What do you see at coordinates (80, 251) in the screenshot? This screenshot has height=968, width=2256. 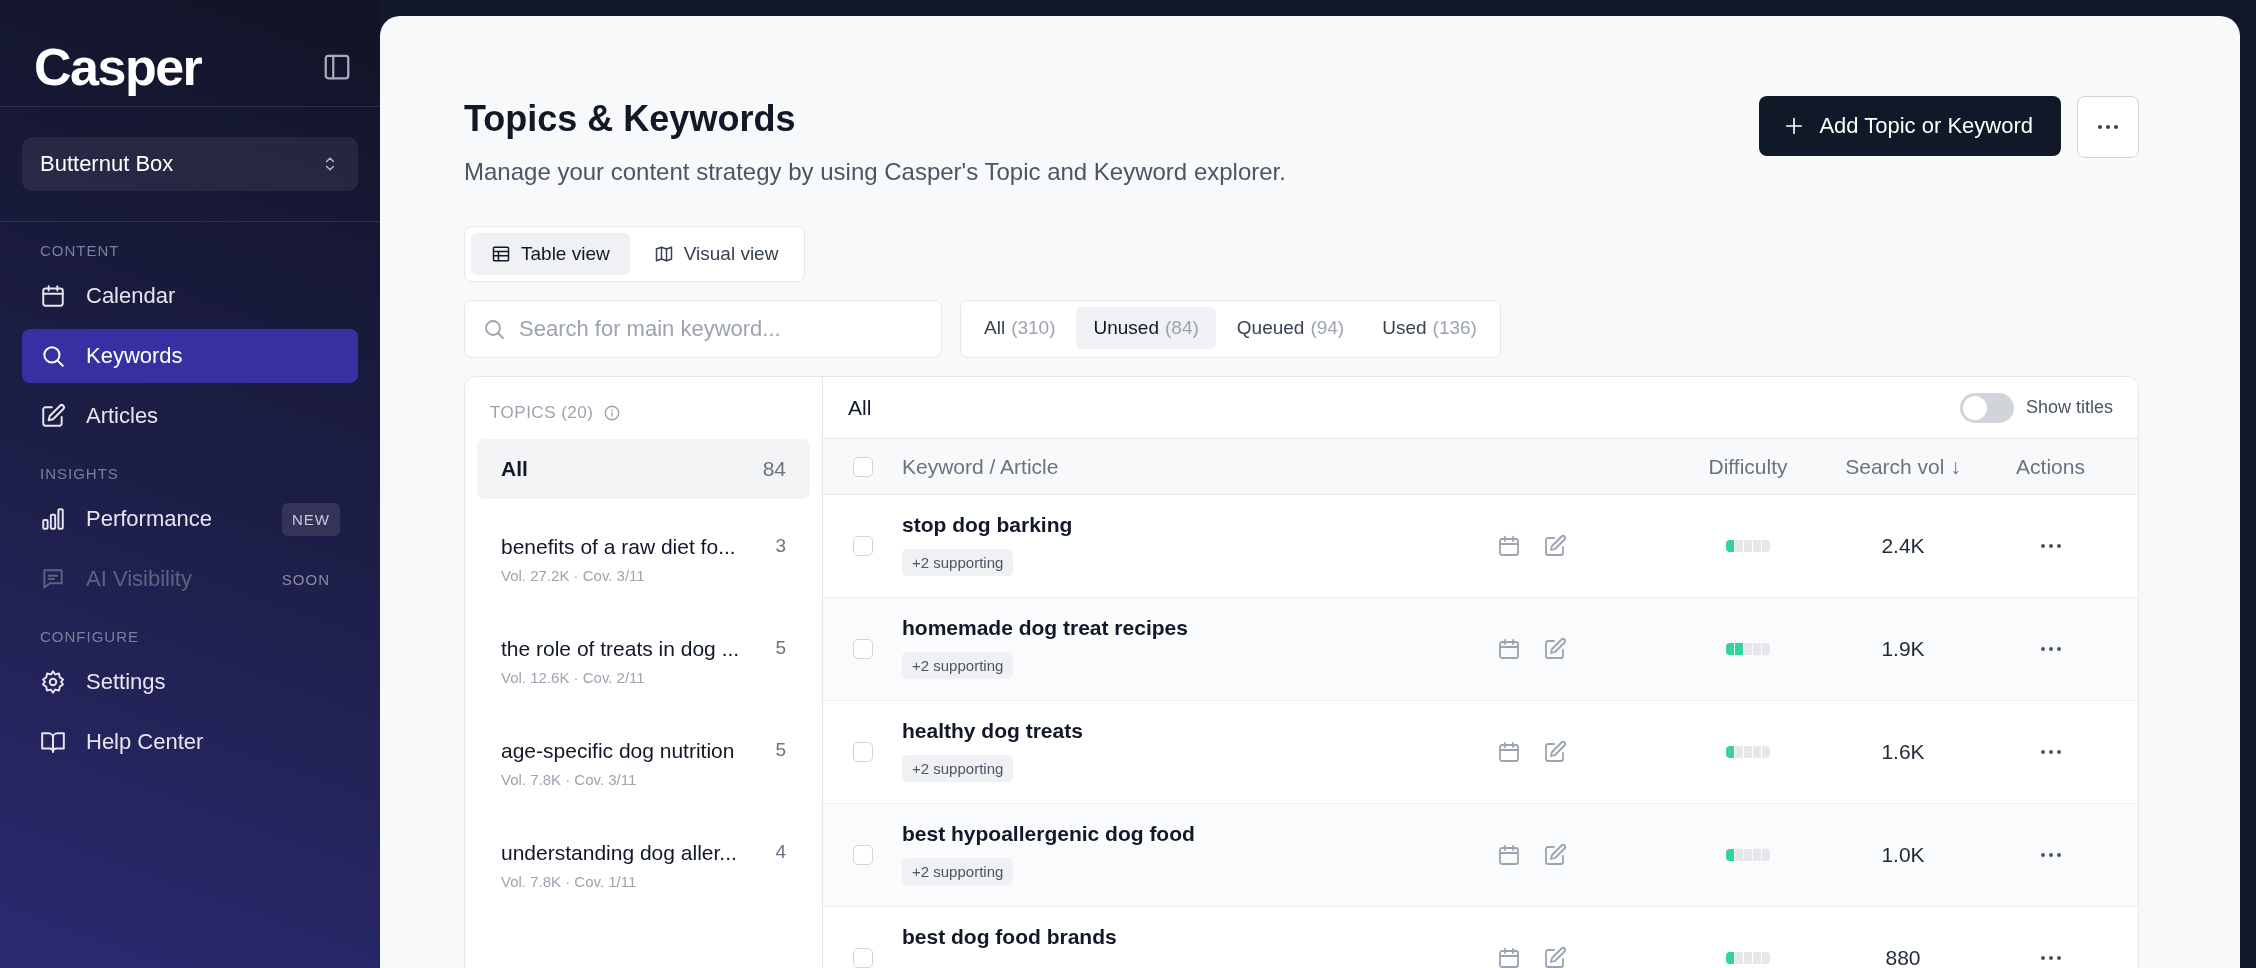 I see `section-heading: CONTENT` at bounding box center [80, 251].